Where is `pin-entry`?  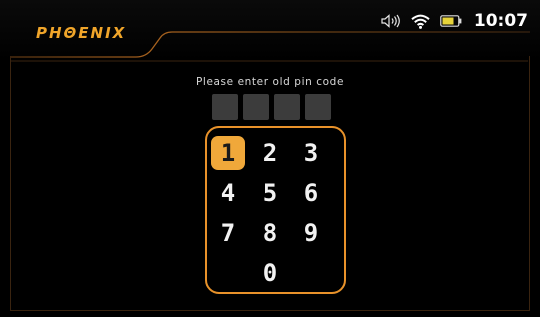 pin-entry is located at coordinates (271, 107).